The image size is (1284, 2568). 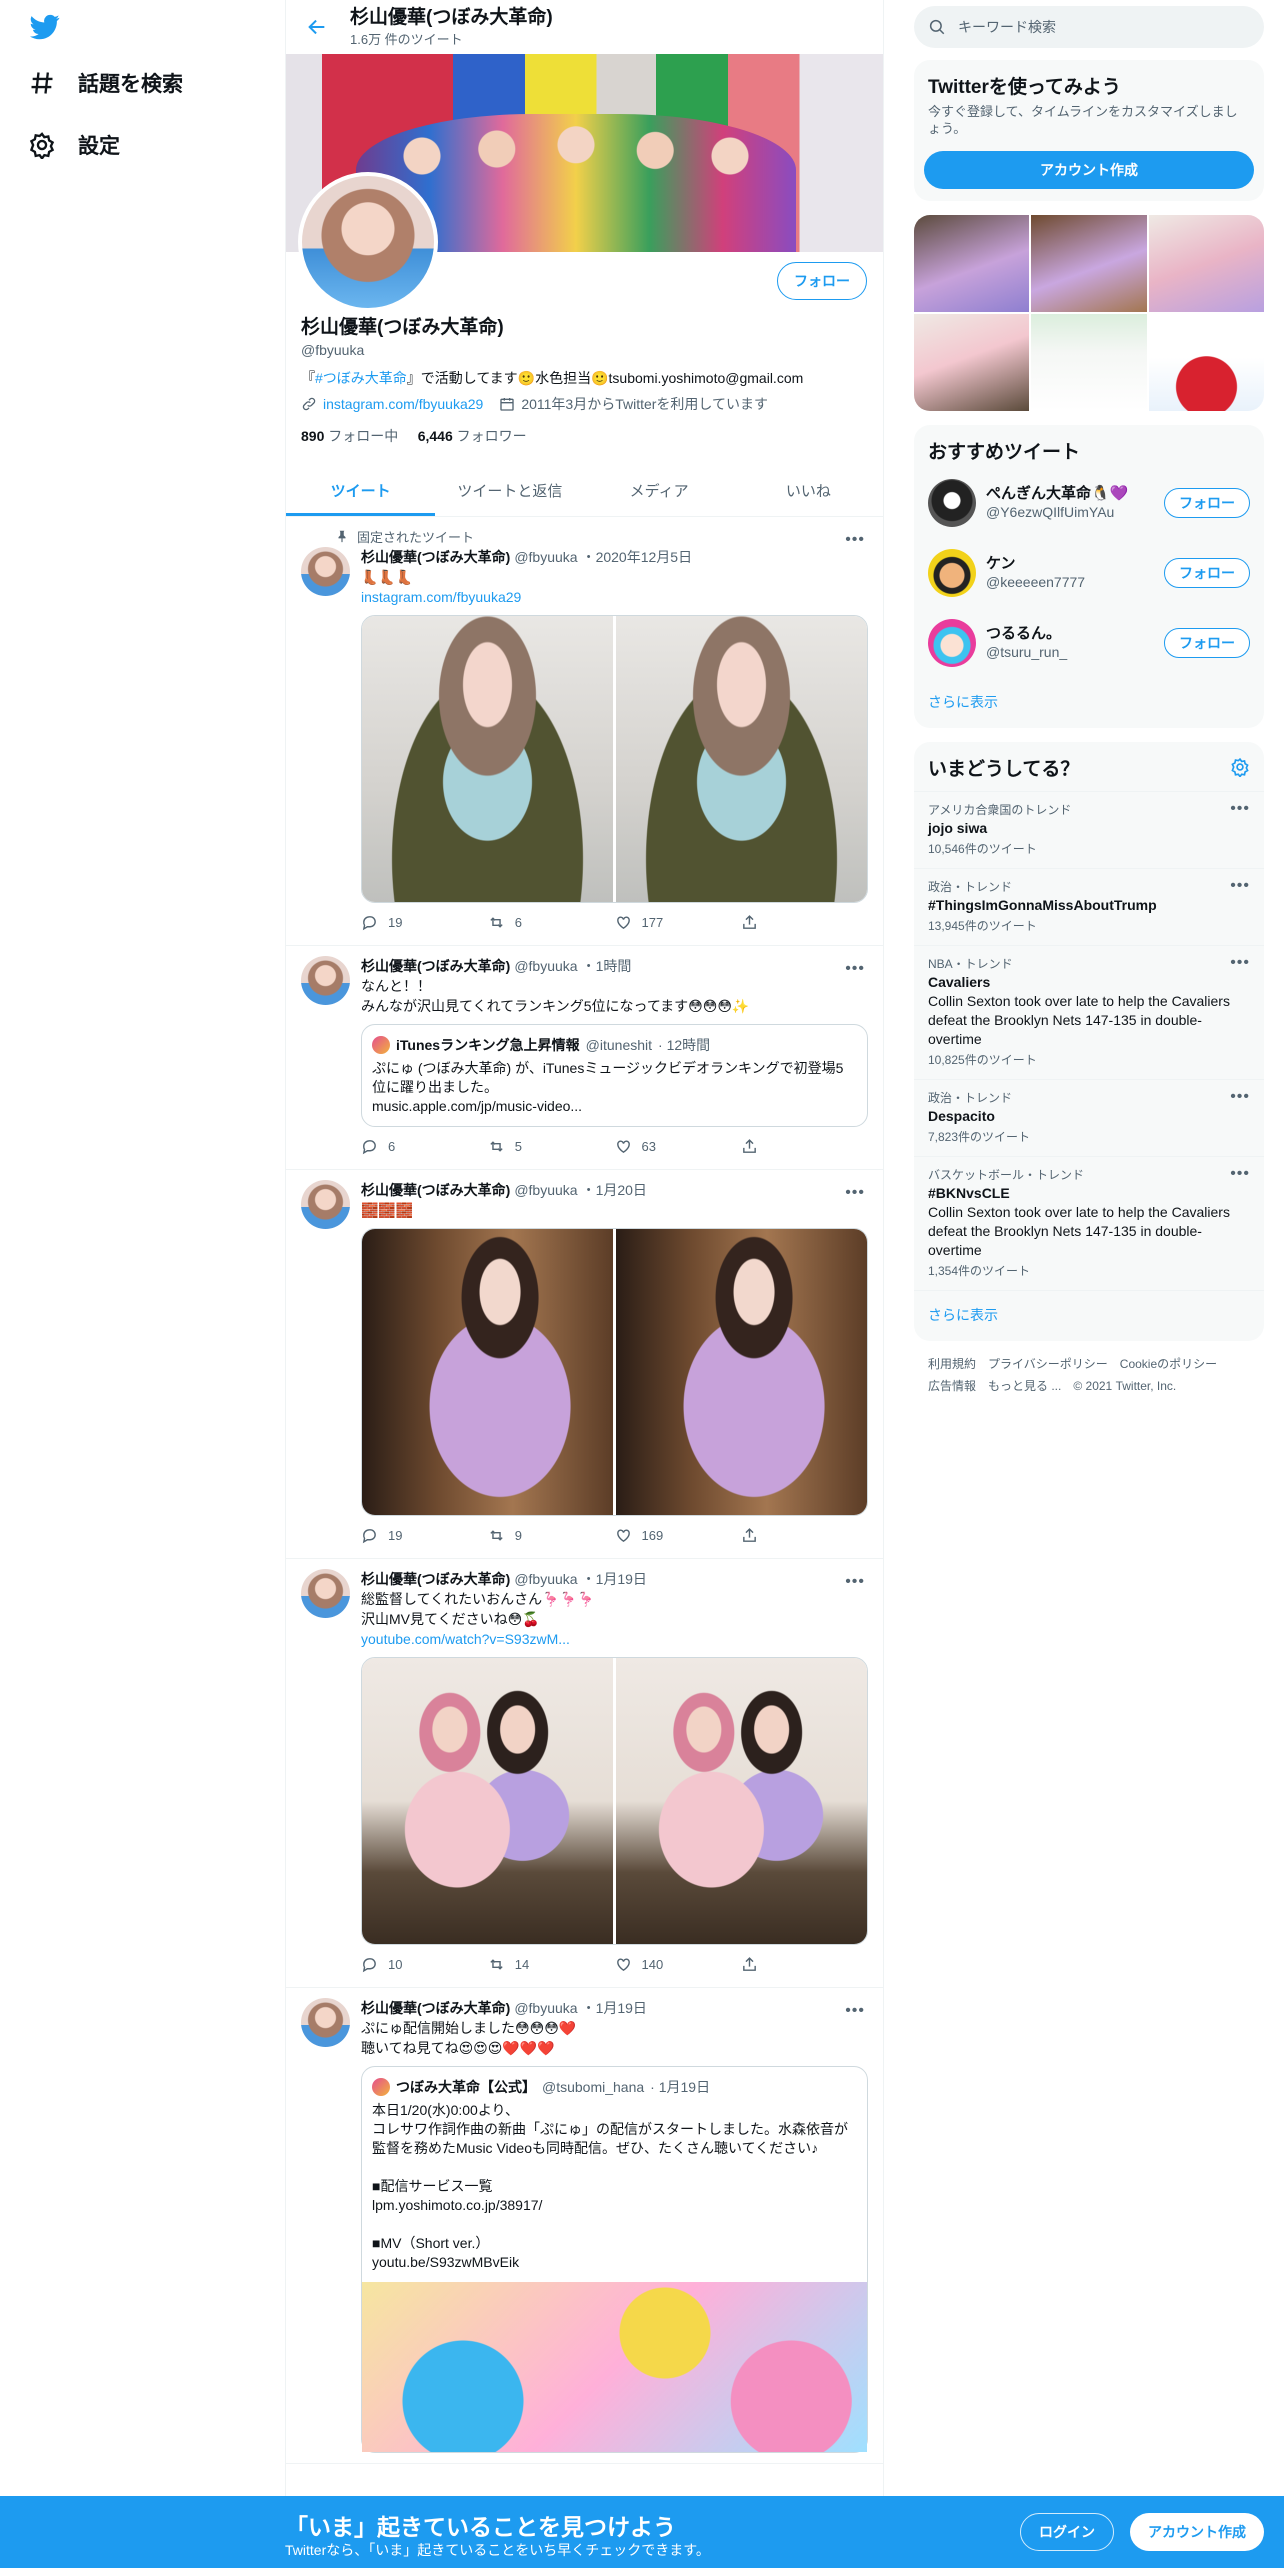 I want to click on retweet-button: 5, so click(x=551, y=1146).